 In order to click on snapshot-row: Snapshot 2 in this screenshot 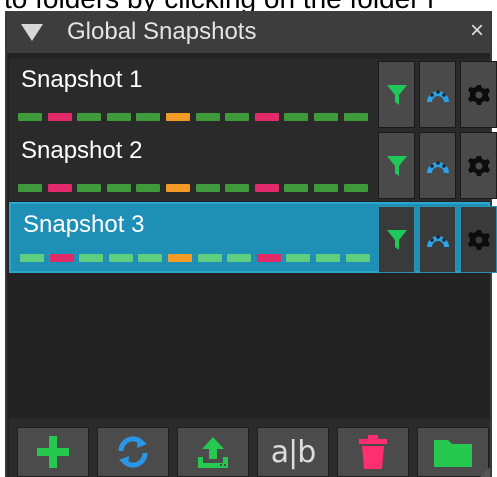, I will do `click(253, 165)`.